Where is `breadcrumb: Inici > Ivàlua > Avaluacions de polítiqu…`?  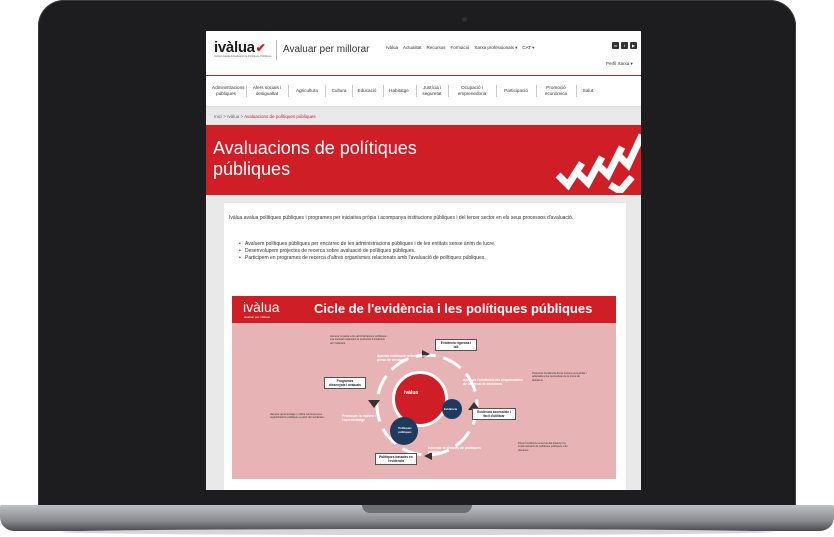
breadcrumb: Inici > Ivàlua > Avaluacions de polítiqu… is located at coordinates (265, 116).